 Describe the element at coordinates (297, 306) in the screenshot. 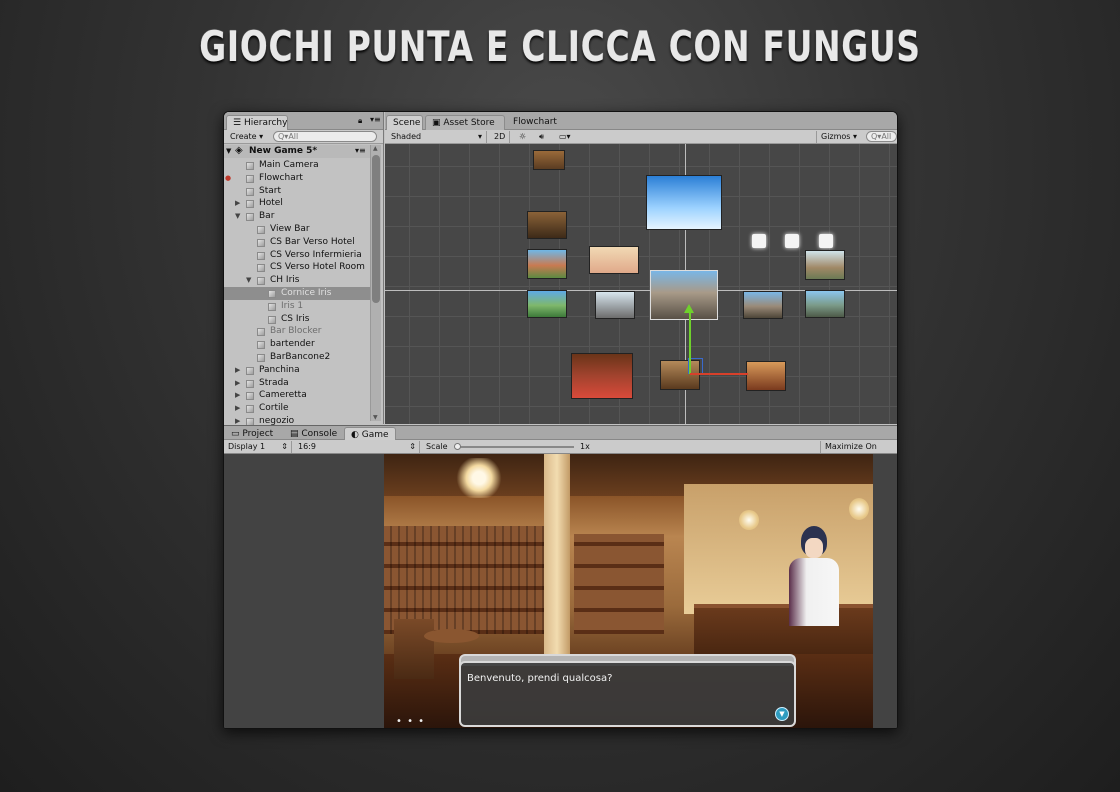

I see `hierarchy-item: Iris 1` at that location.